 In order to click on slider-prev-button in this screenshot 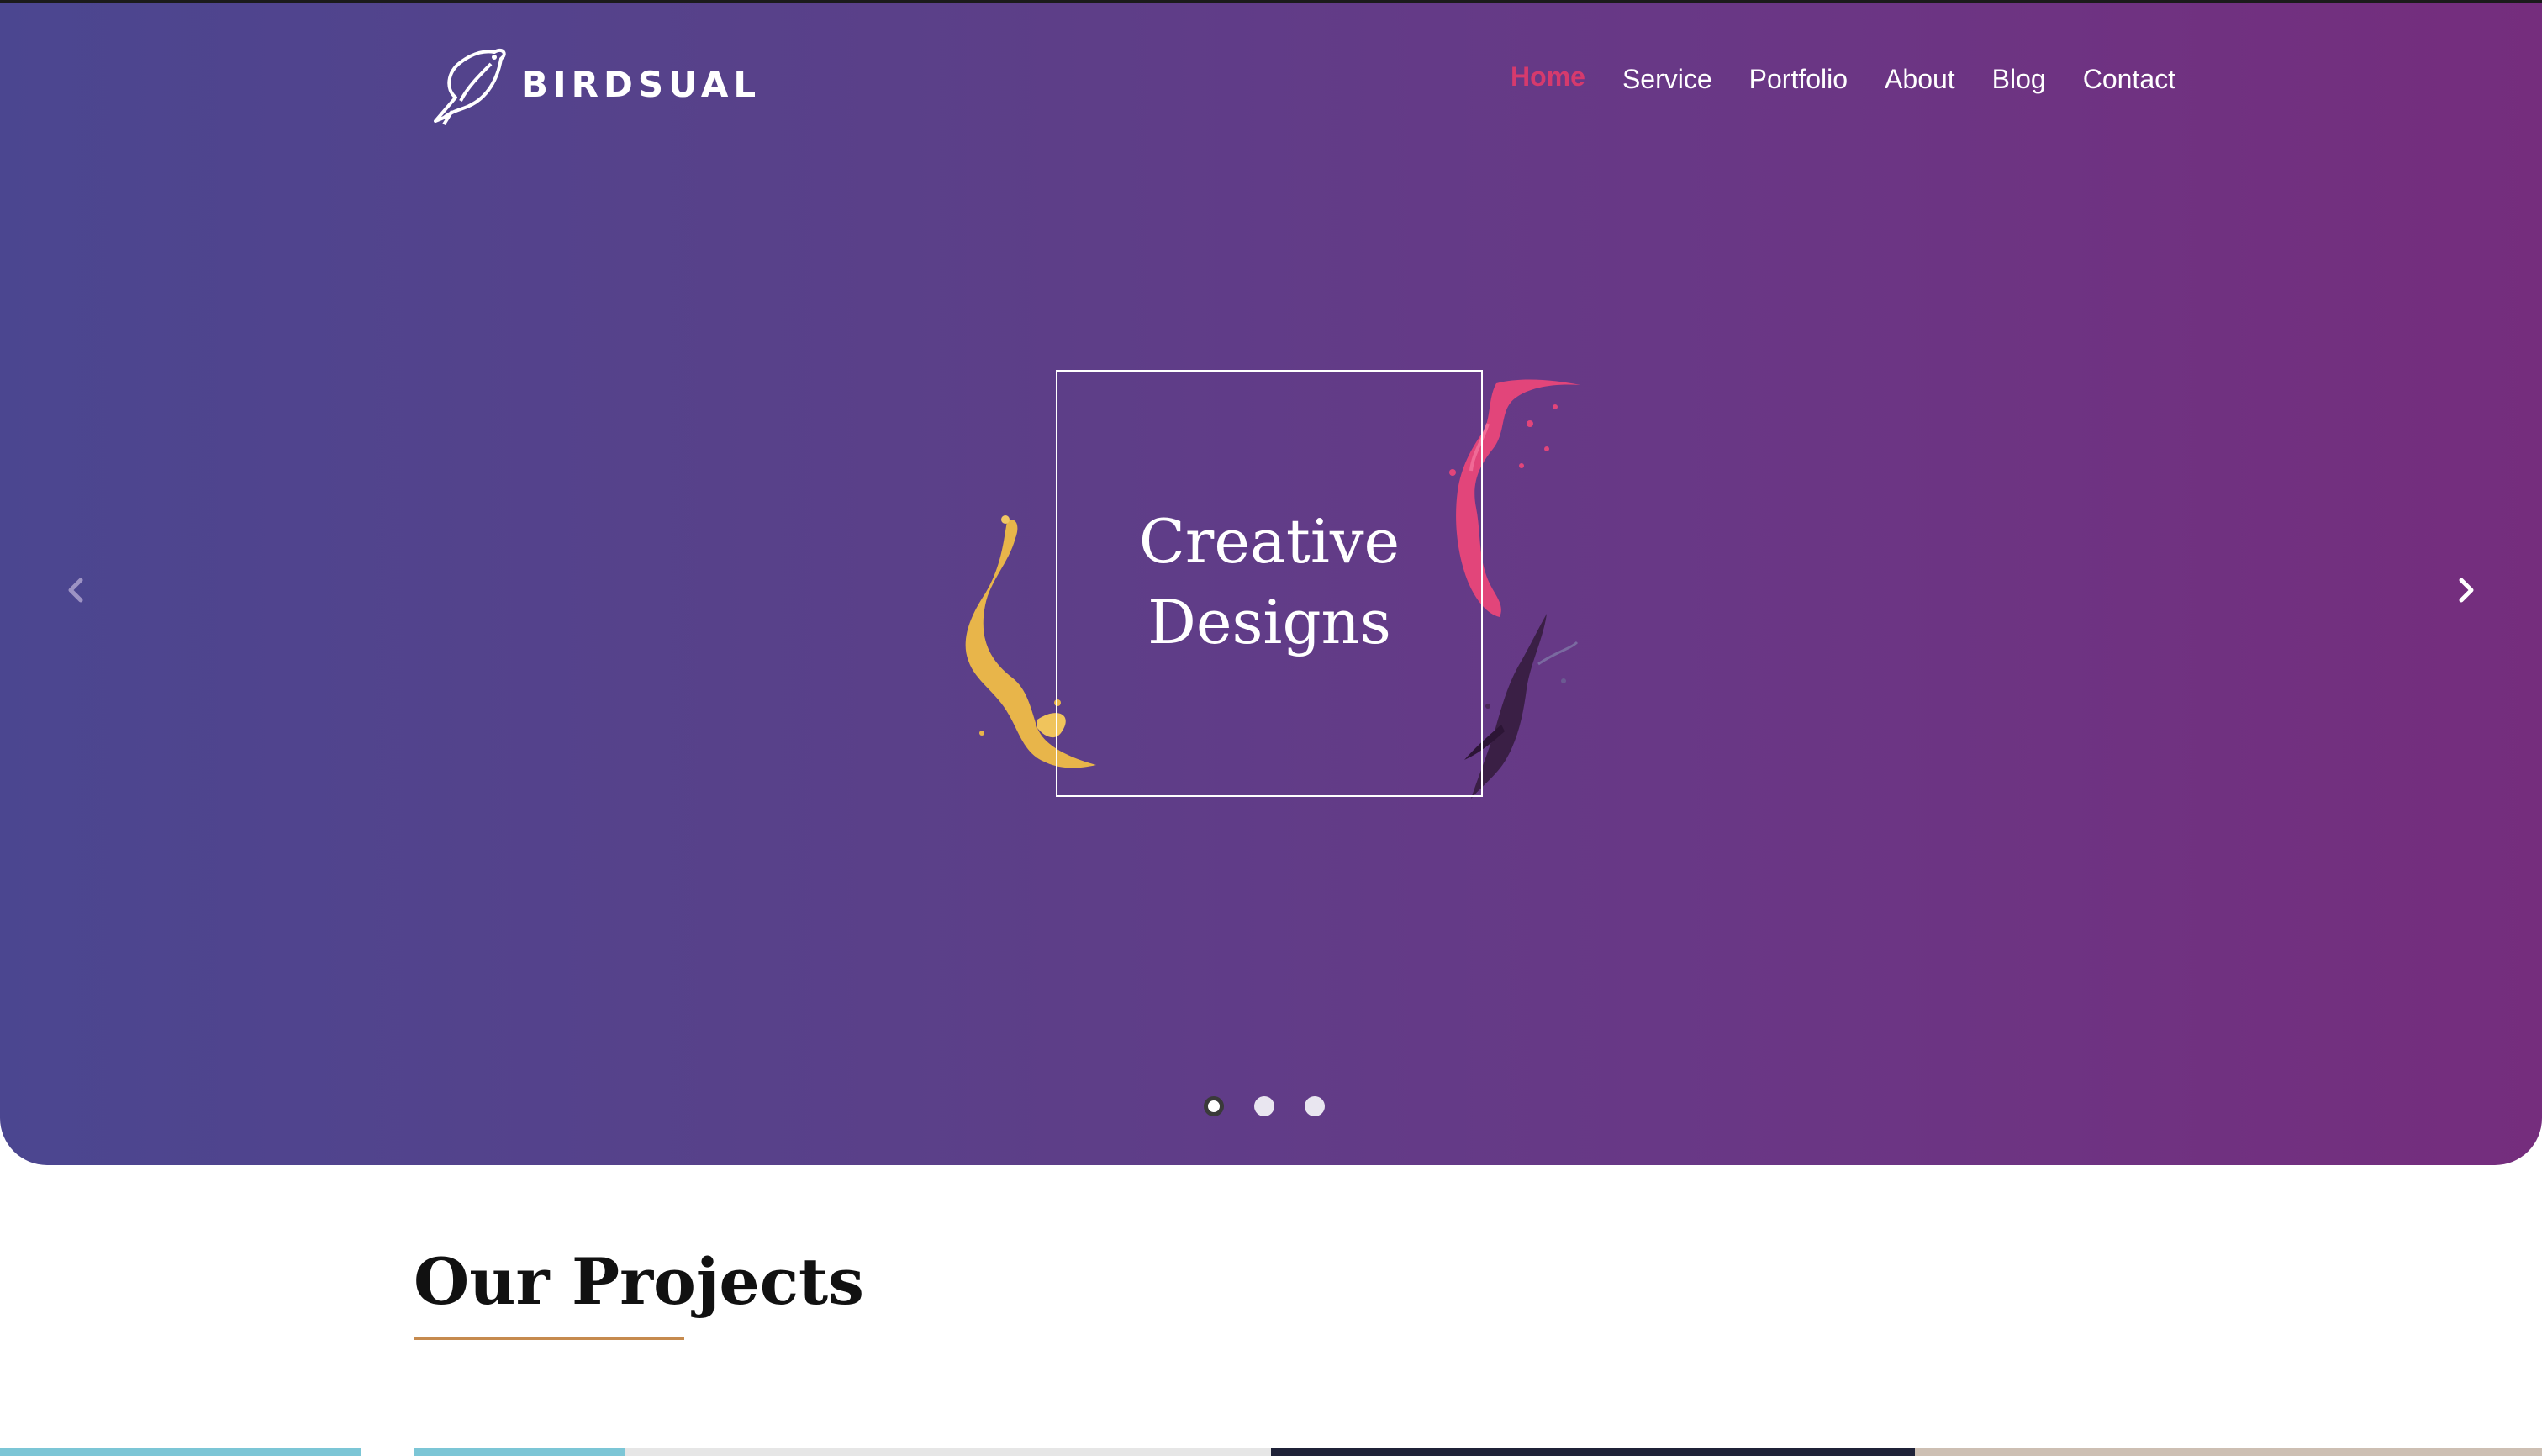, I will do `click(75, 592)`.